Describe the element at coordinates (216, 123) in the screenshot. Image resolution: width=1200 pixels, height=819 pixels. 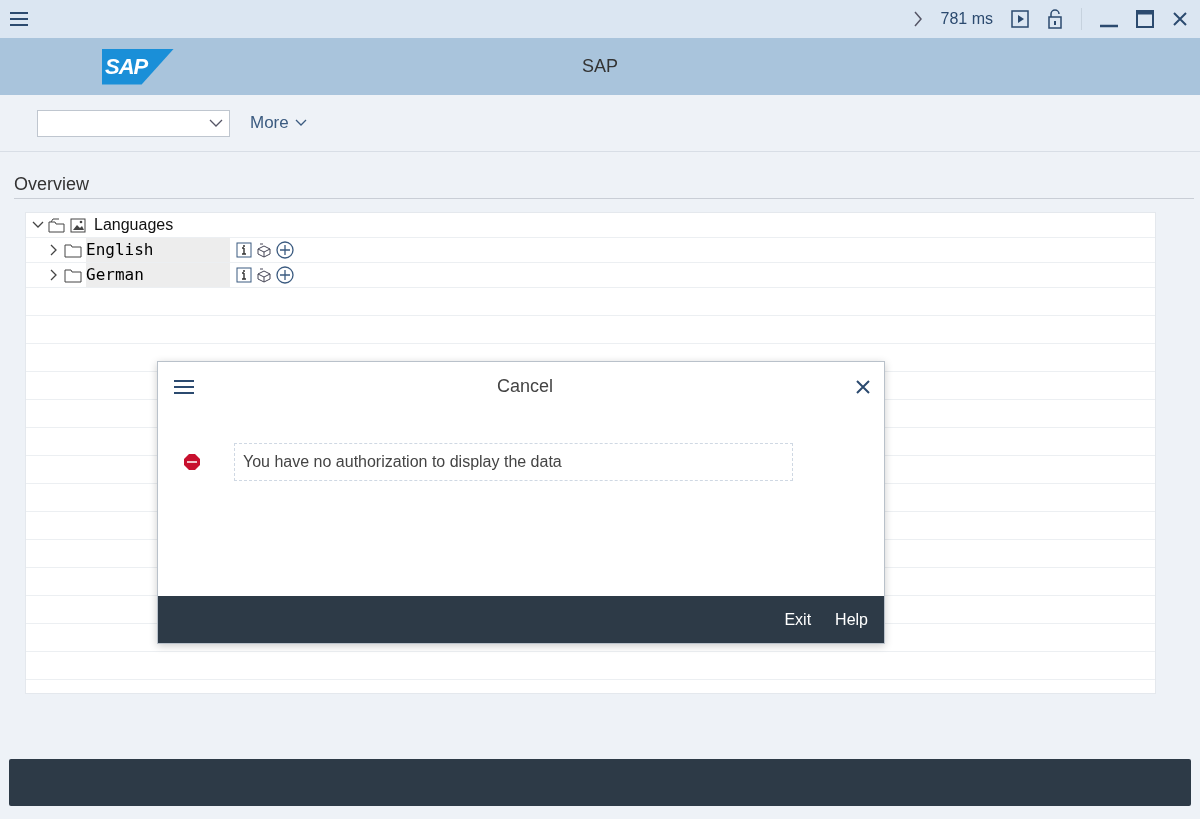
I see `dropdown-caret-icon` at that location.